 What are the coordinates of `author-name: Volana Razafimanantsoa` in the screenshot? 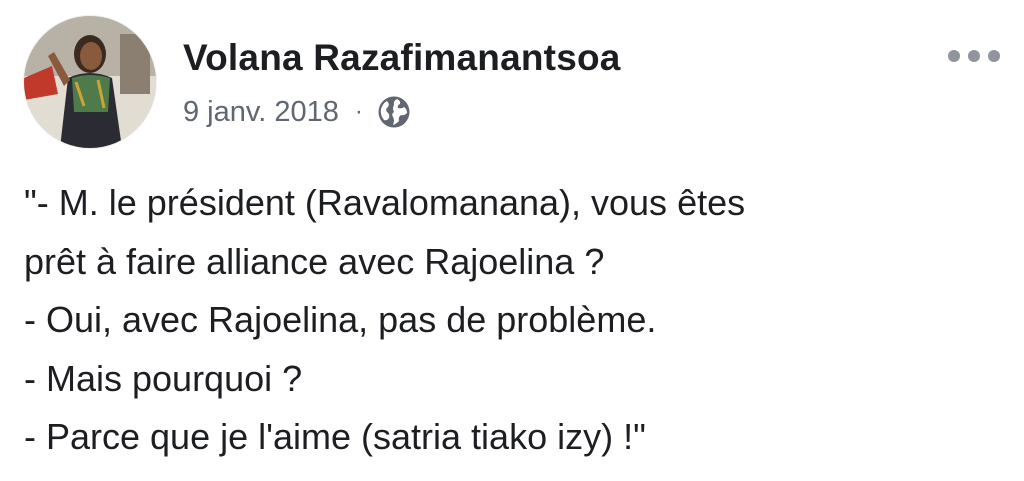 It's located at (402, 58).